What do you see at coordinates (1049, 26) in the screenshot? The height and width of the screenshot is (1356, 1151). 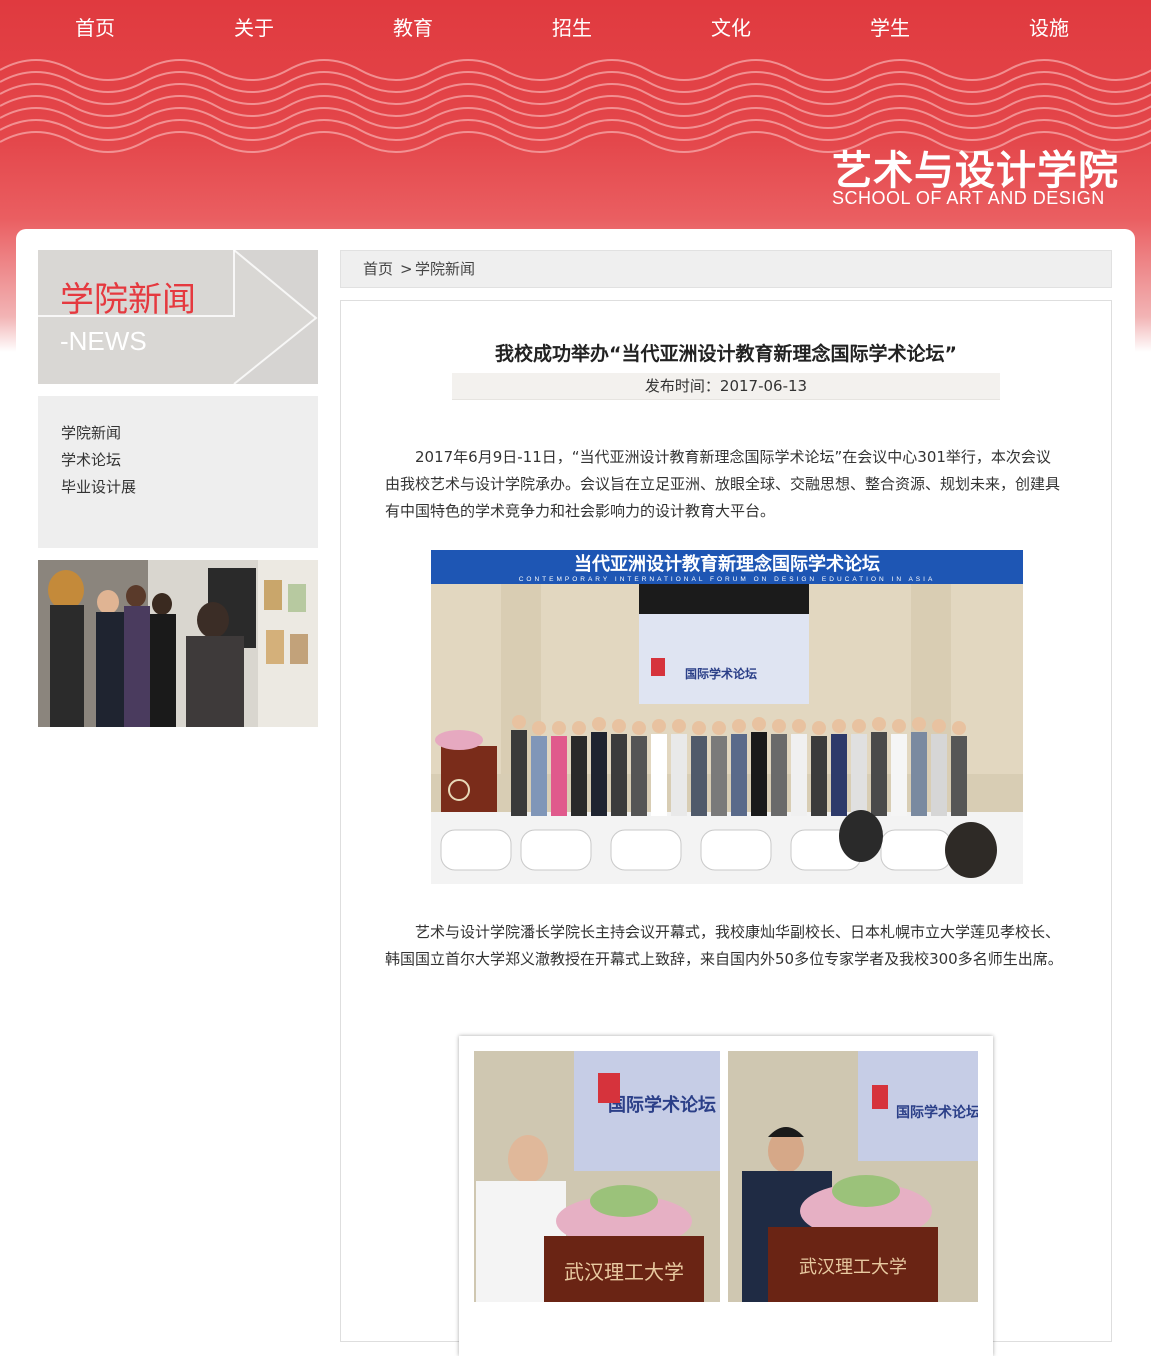 I see `nav-item-facilities: 设施` at bounding box center [1049, 26].